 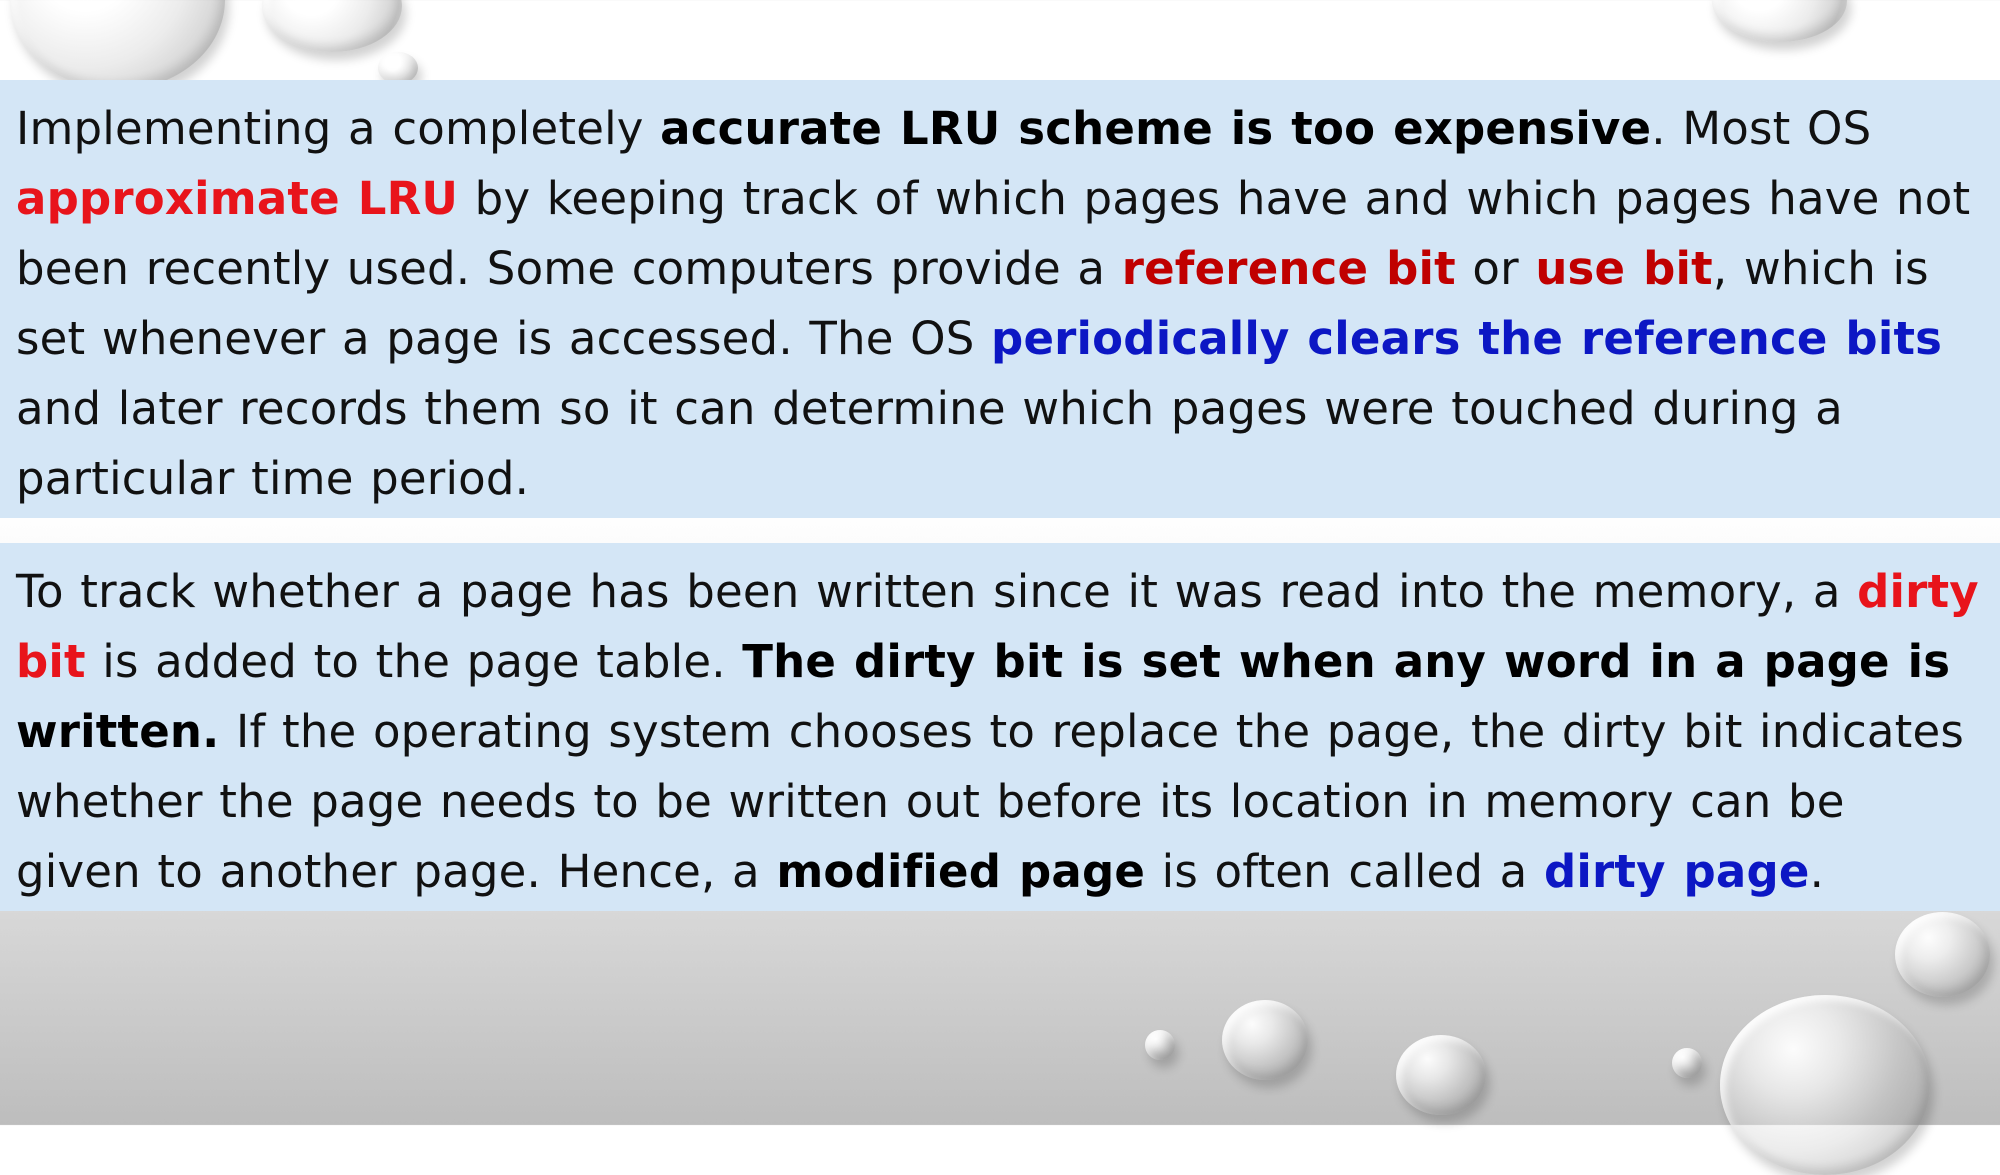 What do you see at coordinates (1495, 268) in the screenshot?
I see `text-run: or` at bounding box center [1495, 268].